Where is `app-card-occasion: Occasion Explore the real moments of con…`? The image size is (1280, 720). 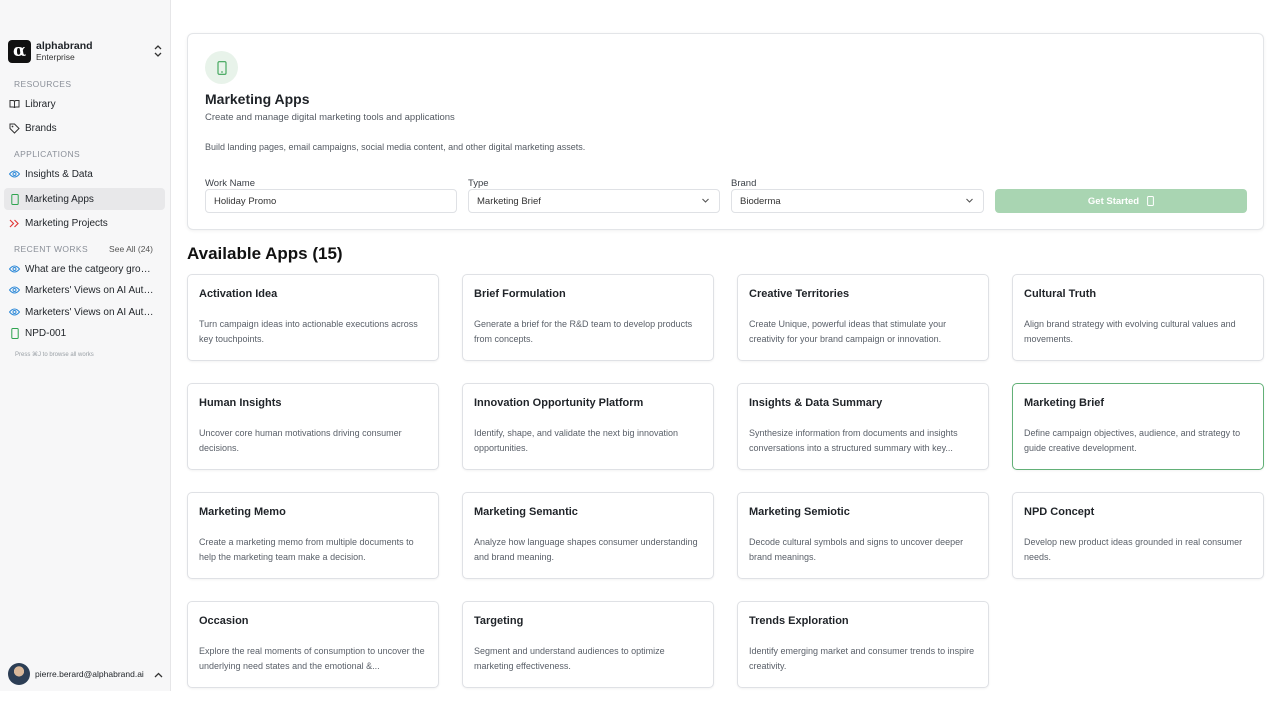
app-card-occasion: Occasion Explore the real moments of con… is located at coordinates (313, 644).